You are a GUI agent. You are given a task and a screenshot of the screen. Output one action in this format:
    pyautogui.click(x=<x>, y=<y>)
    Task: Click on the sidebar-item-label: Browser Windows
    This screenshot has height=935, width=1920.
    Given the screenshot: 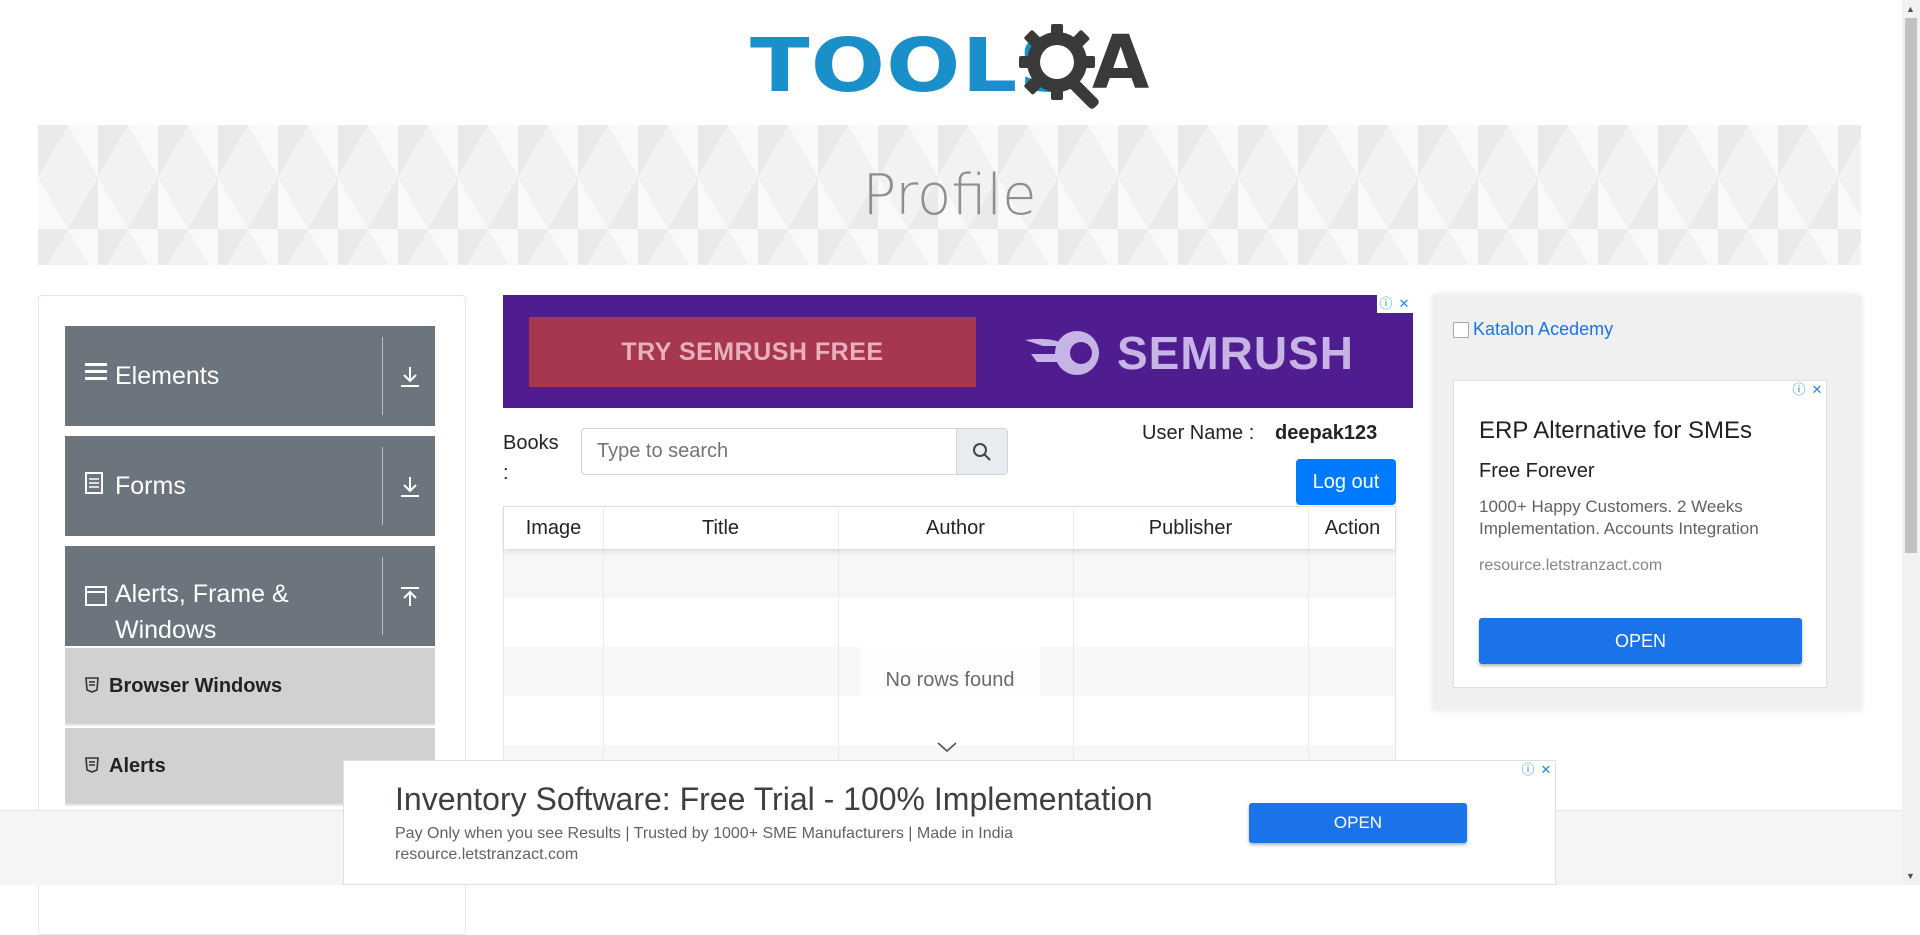 What is the action you would take?
    pyautogui.click(x=196, y=685)
    